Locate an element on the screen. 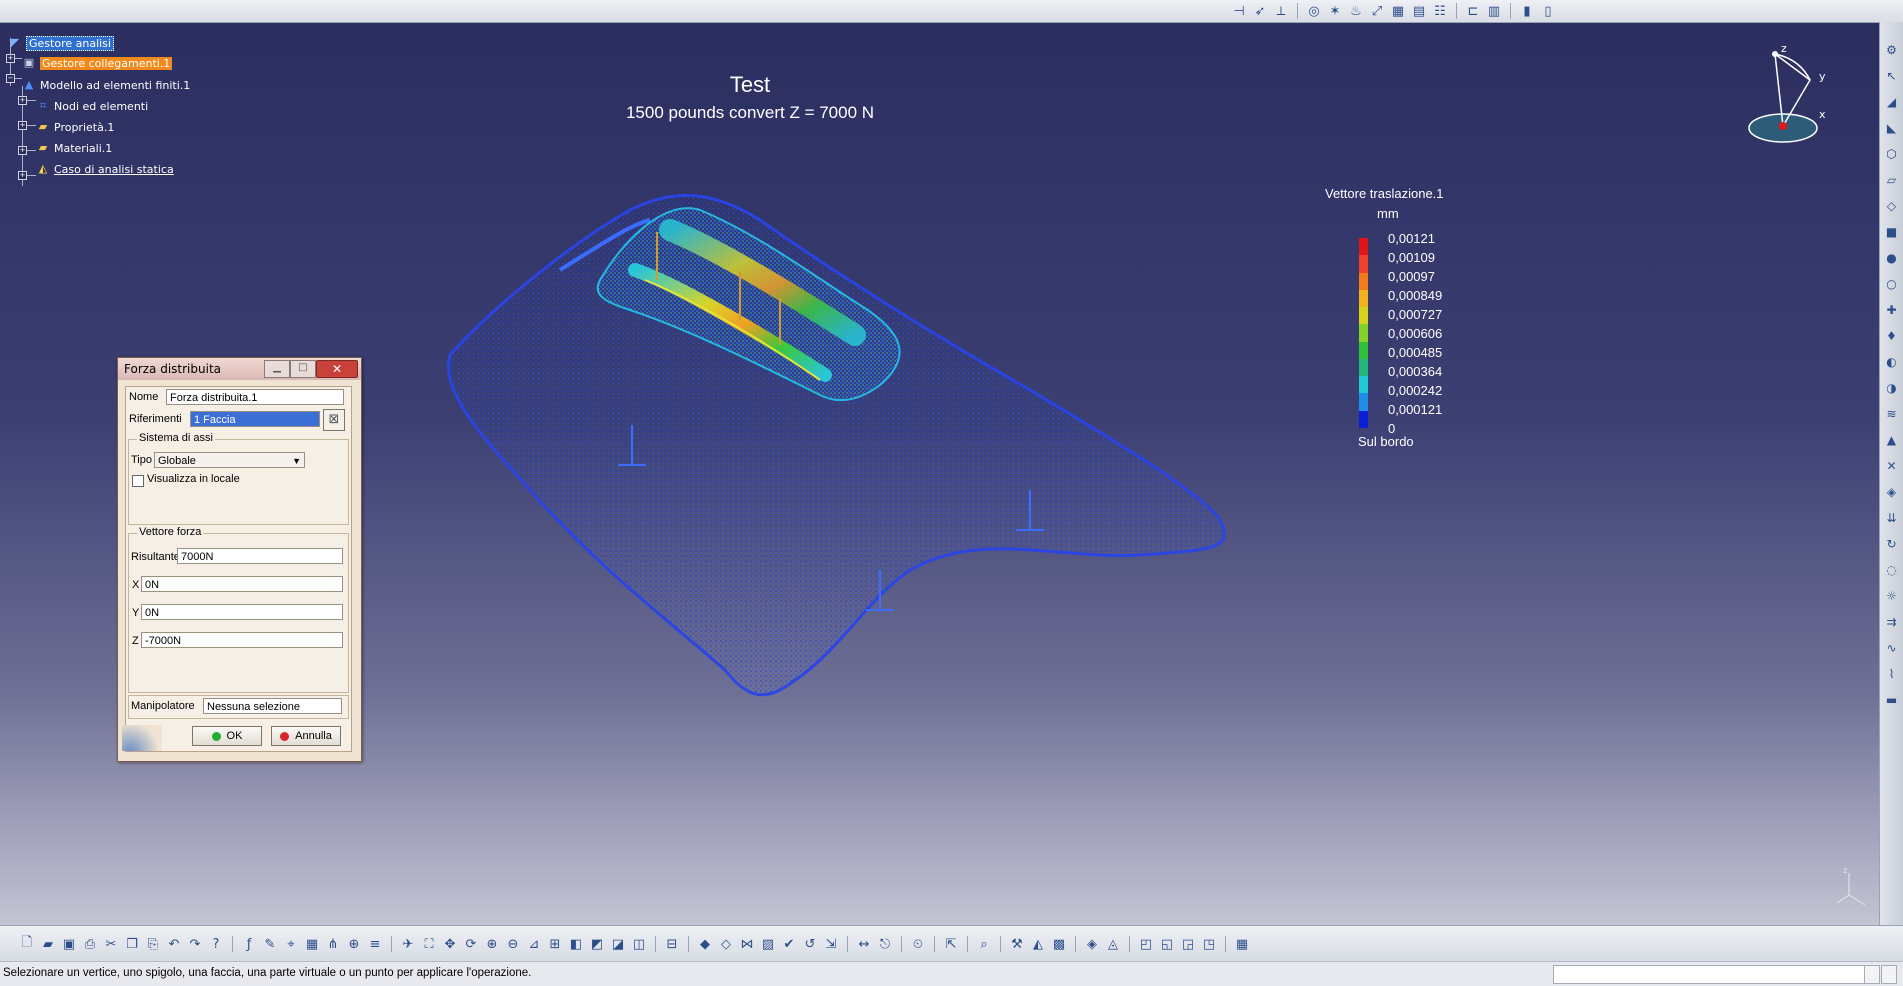 The width and height of the screenshot is (1903, 986). command-button is located at coordinates (1872, 974).